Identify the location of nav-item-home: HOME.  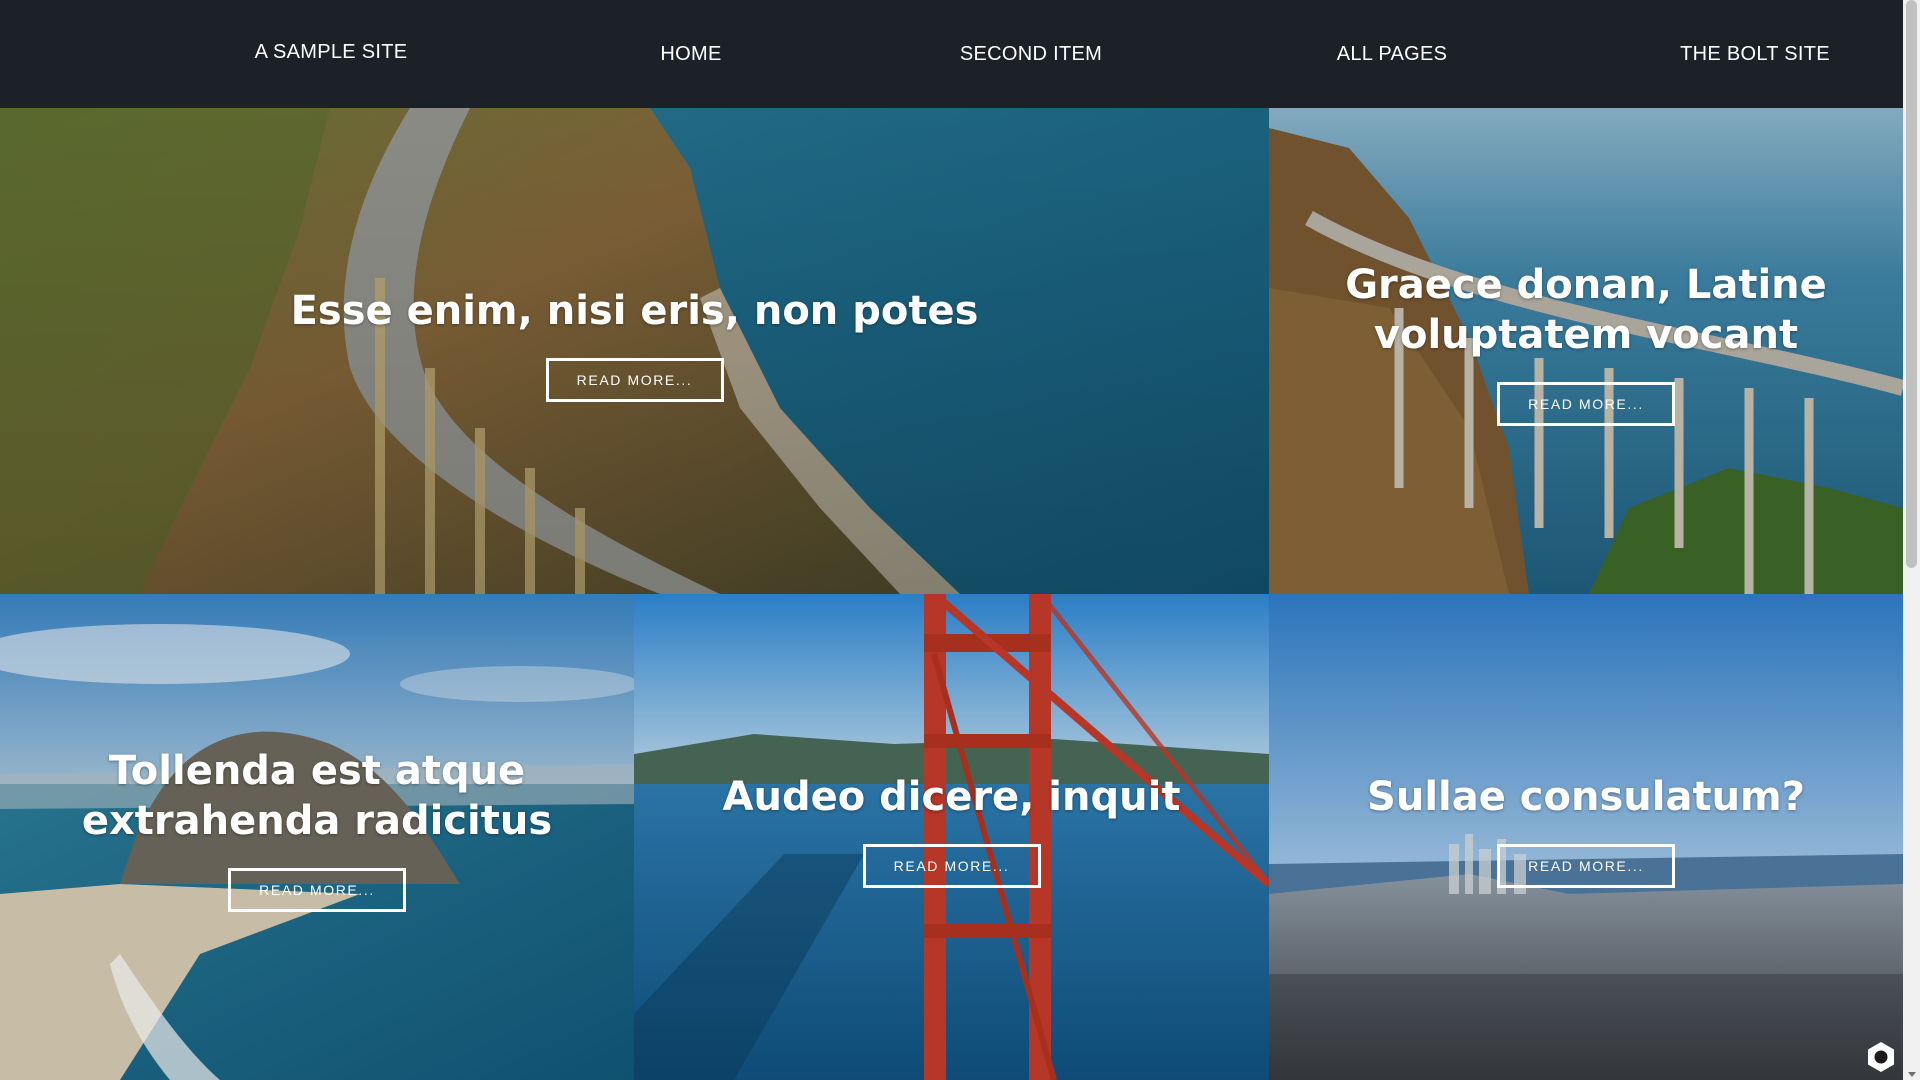
(690, 54).